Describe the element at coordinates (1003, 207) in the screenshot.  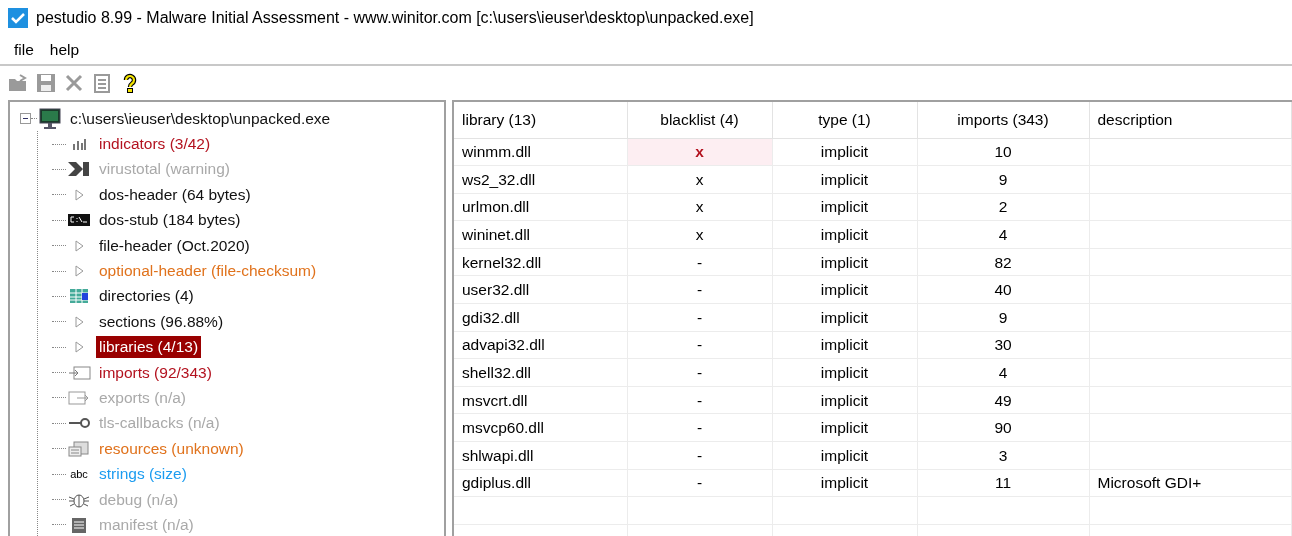
I see `table-cell: 2` at that location.